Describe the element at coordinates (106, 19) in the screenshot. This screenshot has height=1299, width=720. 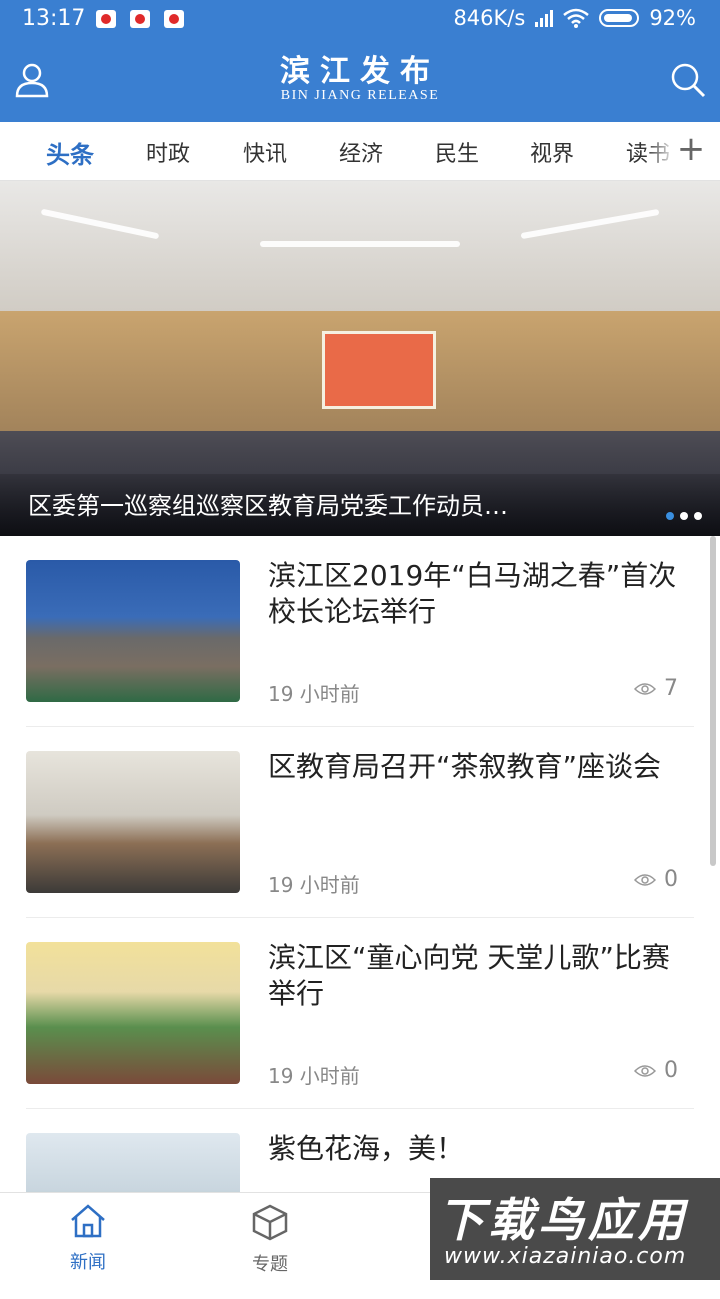
I see `app-notification-icon` at that location.